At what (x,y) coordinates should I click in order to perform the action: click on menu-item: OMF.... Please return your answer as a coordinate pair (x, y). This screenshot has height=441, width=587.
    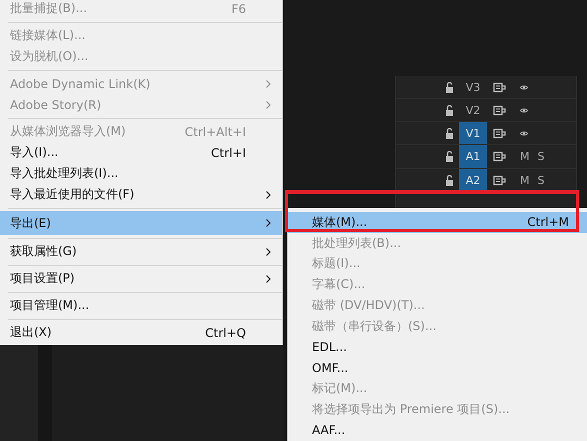
    Looking at the image, I should click on (437, 368).